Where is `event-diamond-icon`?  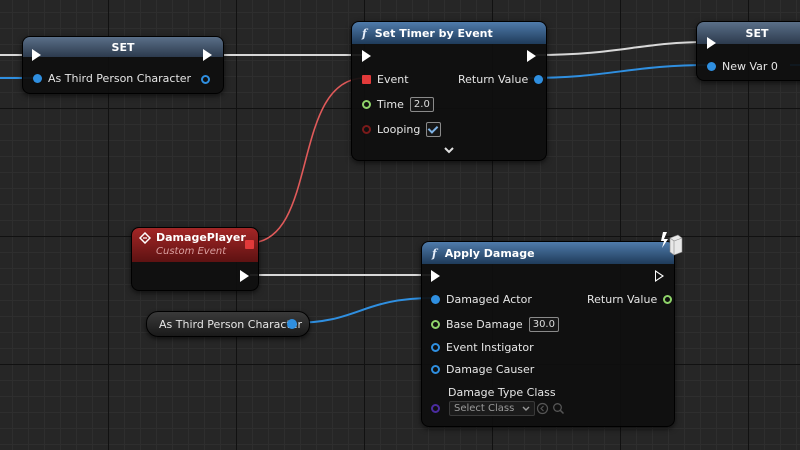 event-diamond-icon is located at coordinates (145, 238).